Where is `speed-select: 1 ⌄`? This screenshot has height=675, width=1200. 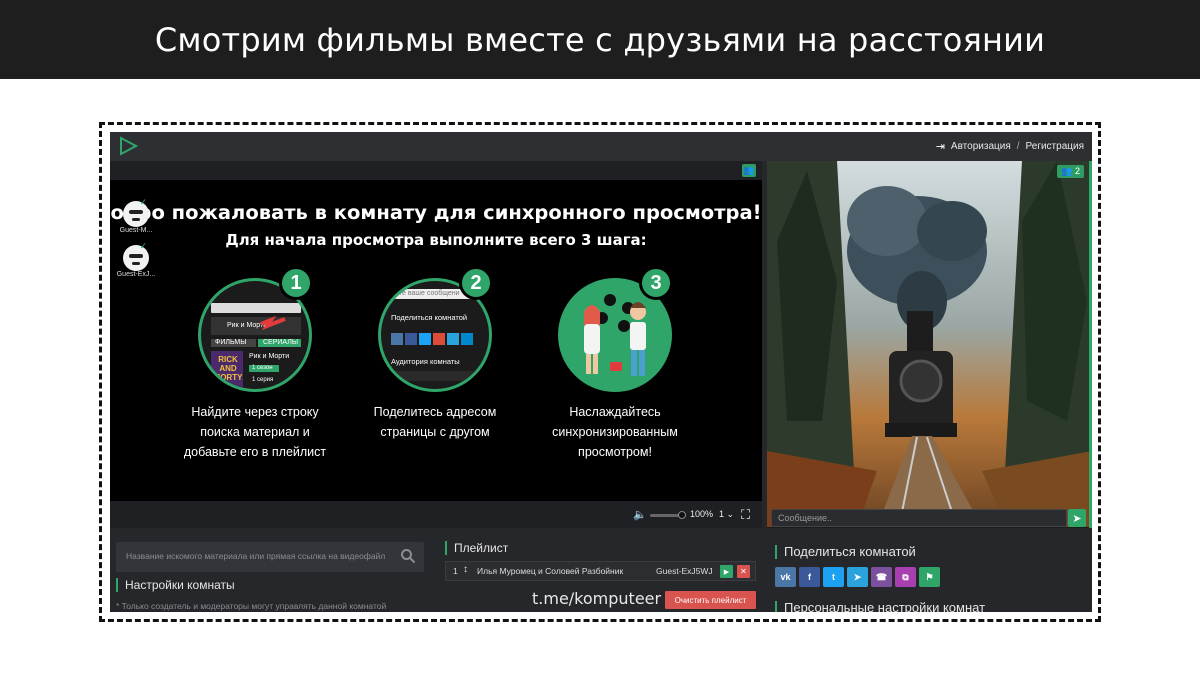
speed-select: 1 ⌄ is located at coordinates (726, 514).